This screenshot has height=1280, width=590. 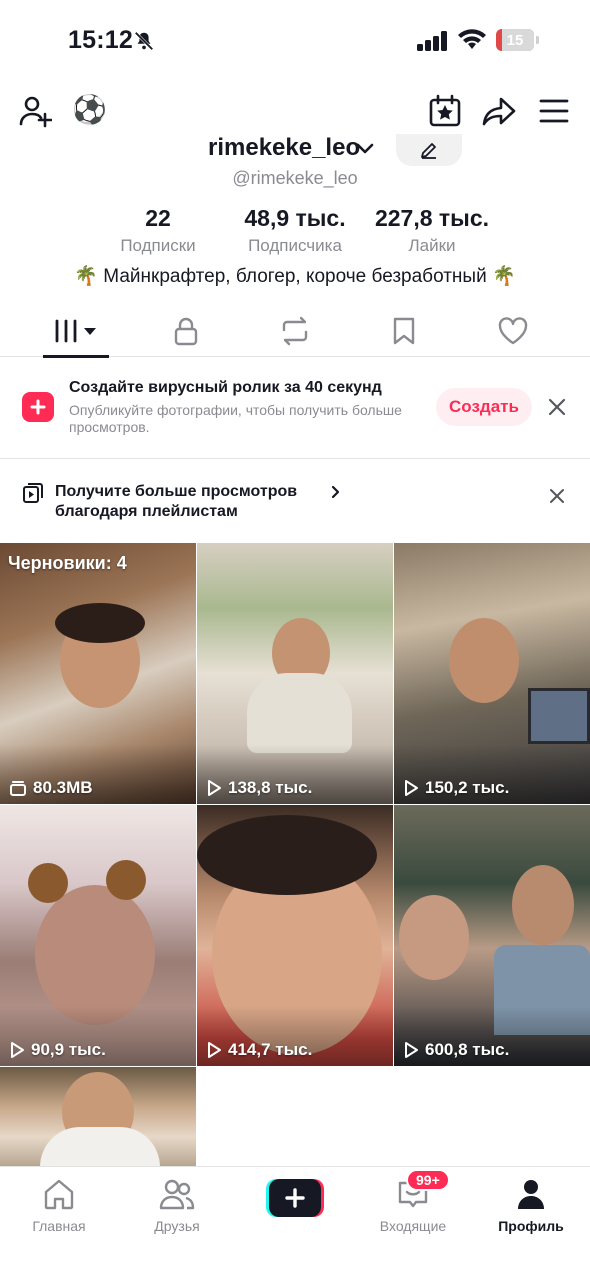 I want to click on heart-icon, so click(x=513, y=331).